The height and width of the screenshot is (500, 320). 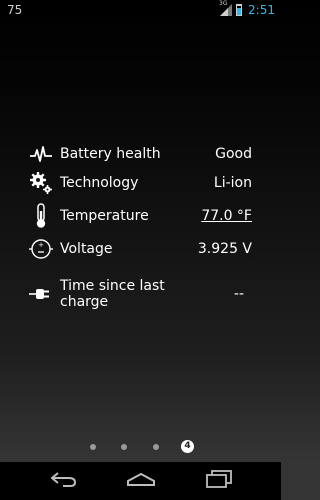 What do you see at coordinates (15, 10) in the screenshot?
I see `status-battery-percent: 75` at bounding box center [15, 10].